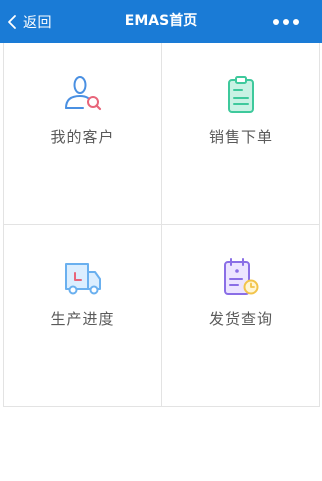 This screenshot has width=322, height=481. What do you see at coordinates (83, 278) in the screenshot?
I see `delivery-truck-icon` at bounding box center [83, 278].